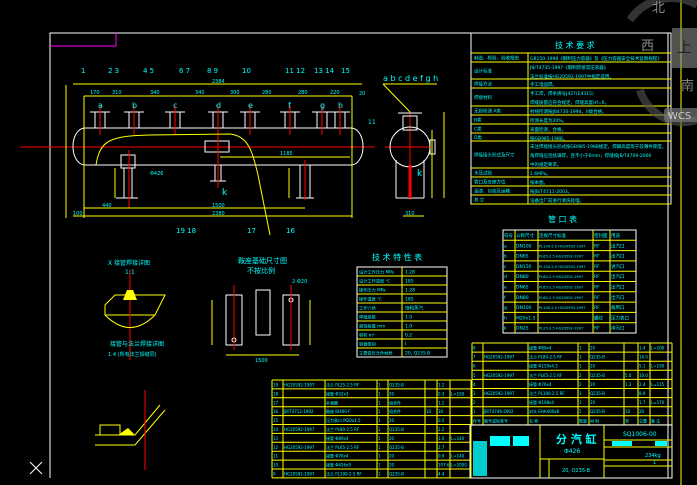  What do you see at coordinates (276, 385) in the screenshot?
I see `parts-list-cell: 19` at bounding box center [276, 385].